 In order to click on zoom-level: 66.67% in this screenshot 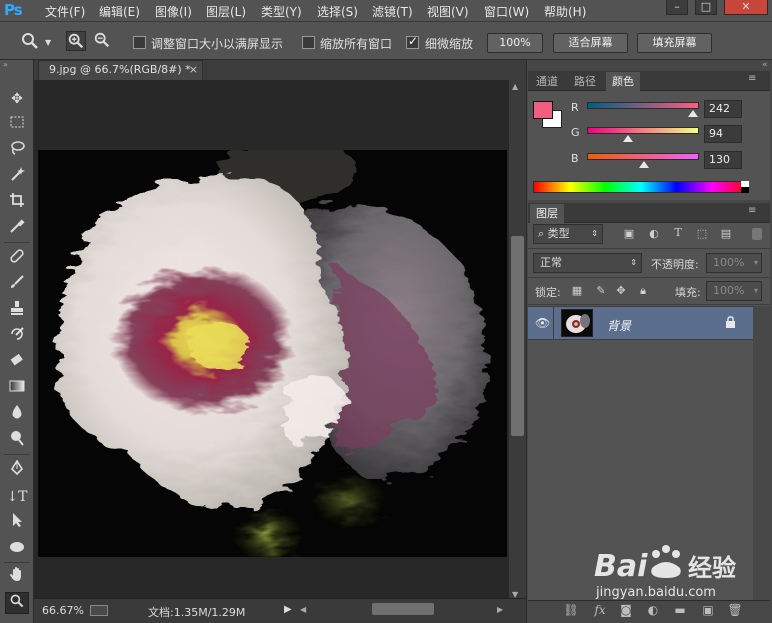, I will do `click(63, 610)`.